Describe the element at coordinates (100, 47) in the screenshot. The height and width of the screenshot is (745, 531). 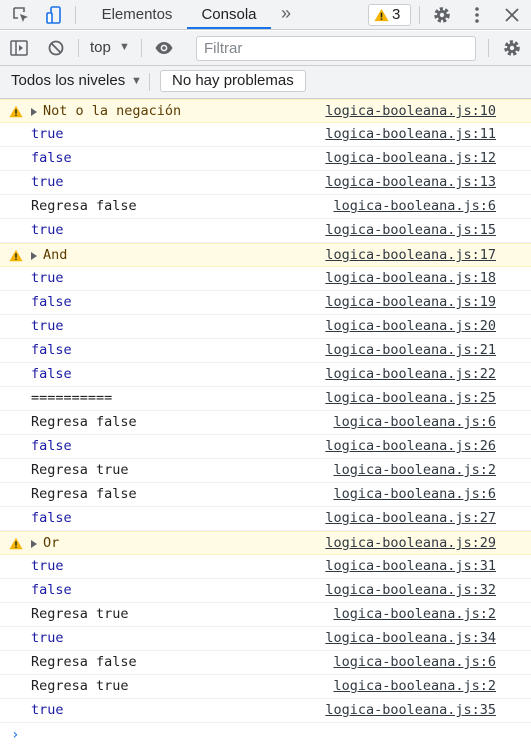
I see `context-selector: top` at that location.